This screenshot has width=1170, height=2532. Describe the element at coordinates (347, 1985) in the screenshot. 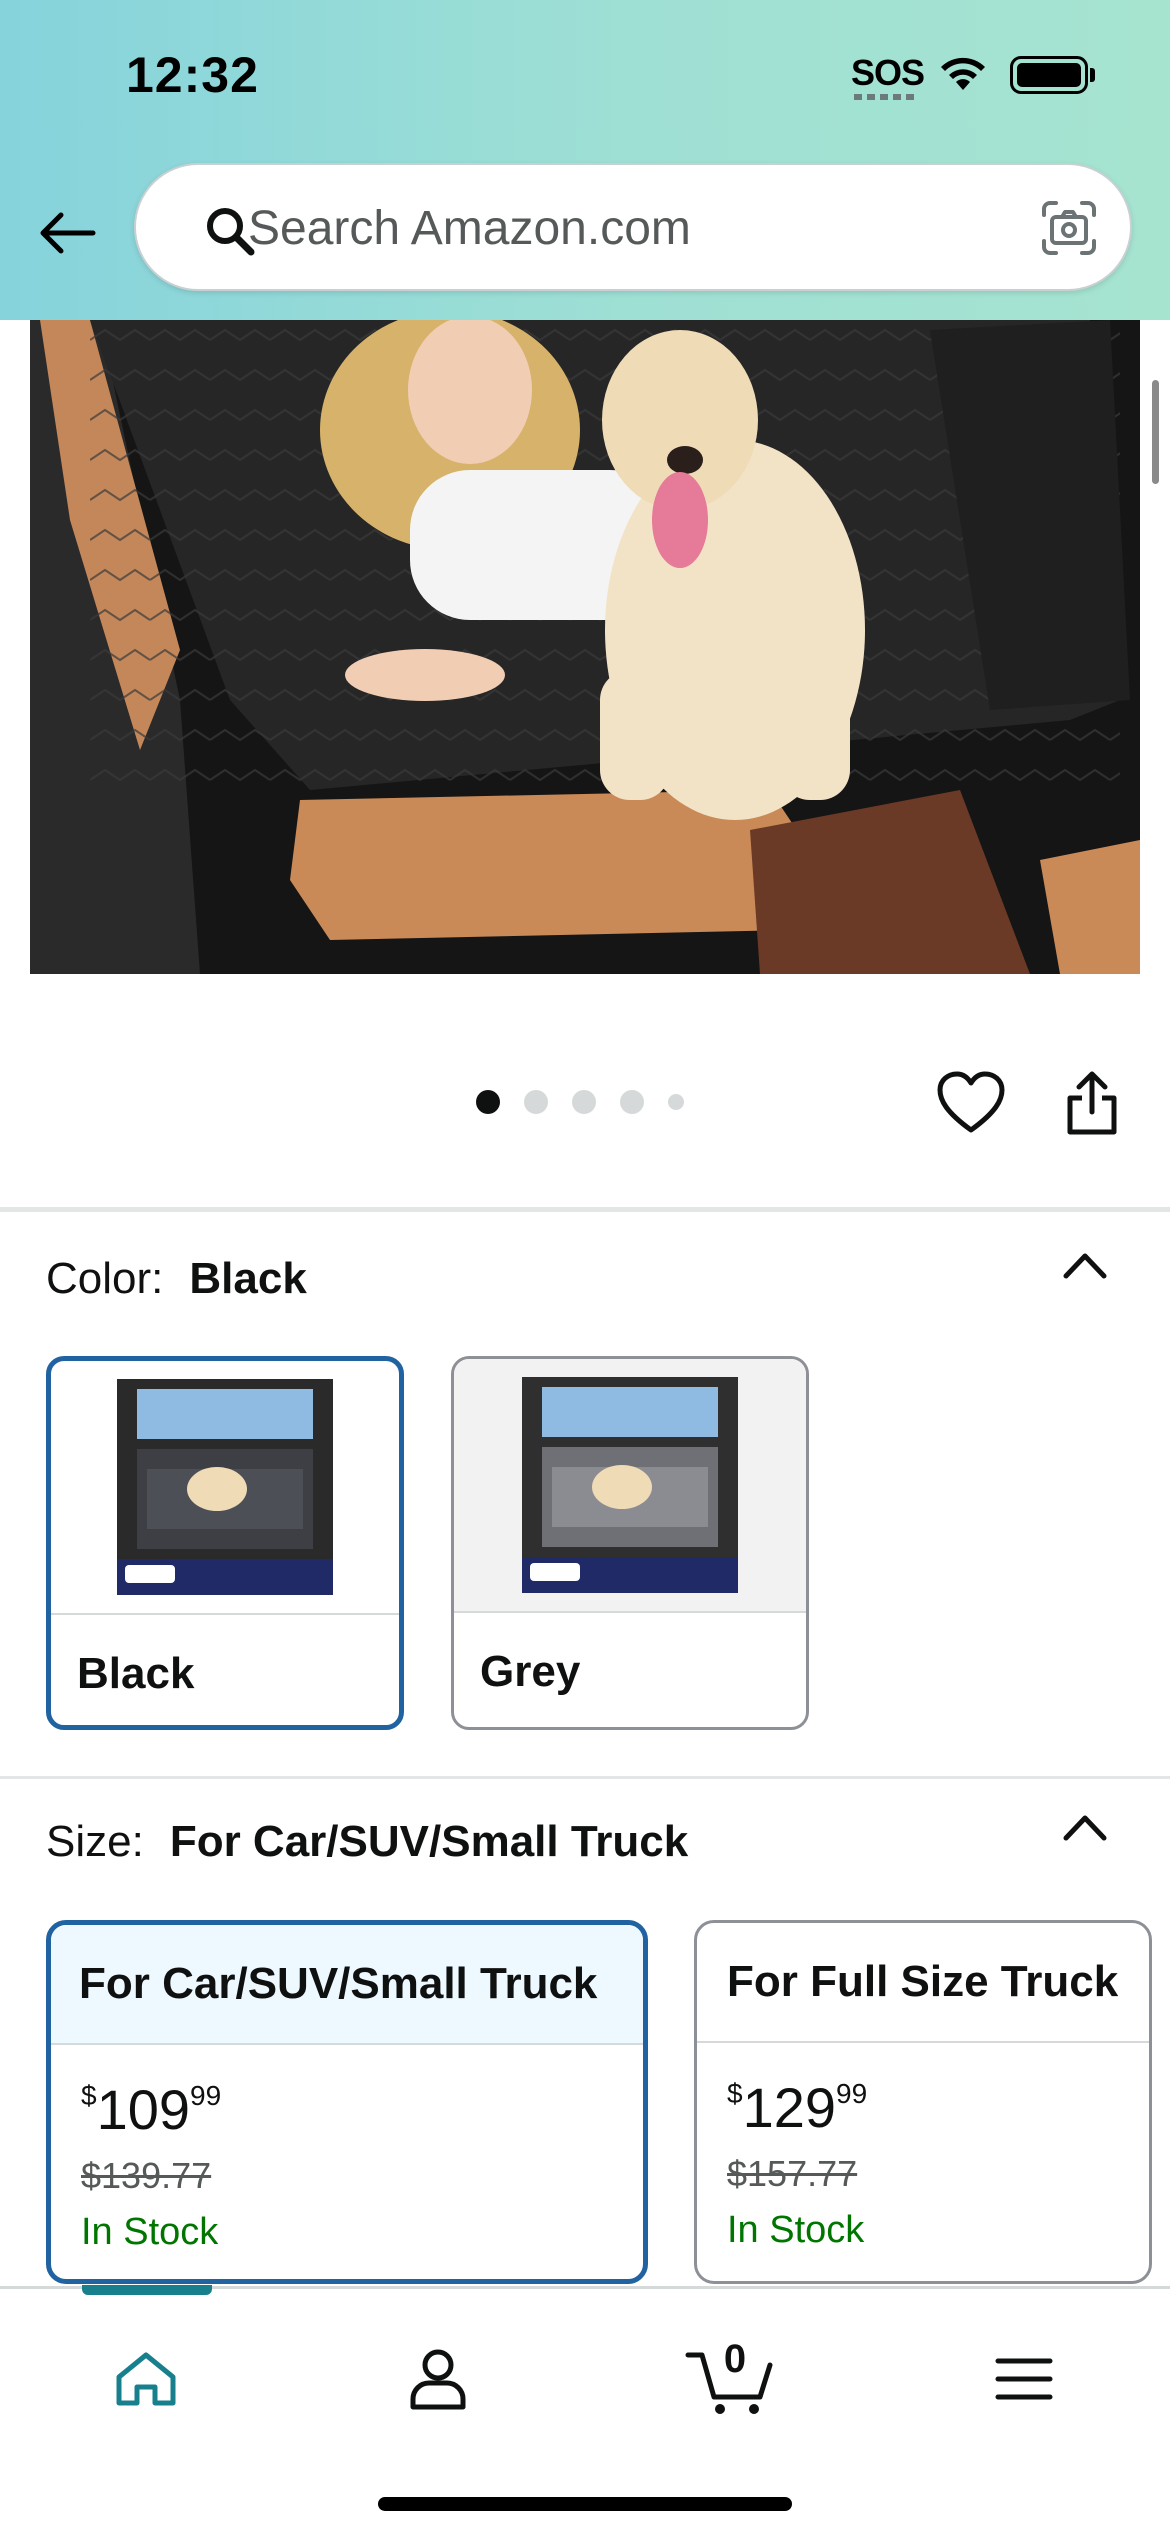

I see `size-option-name: For Car/SUV/Small Truck` at that location.